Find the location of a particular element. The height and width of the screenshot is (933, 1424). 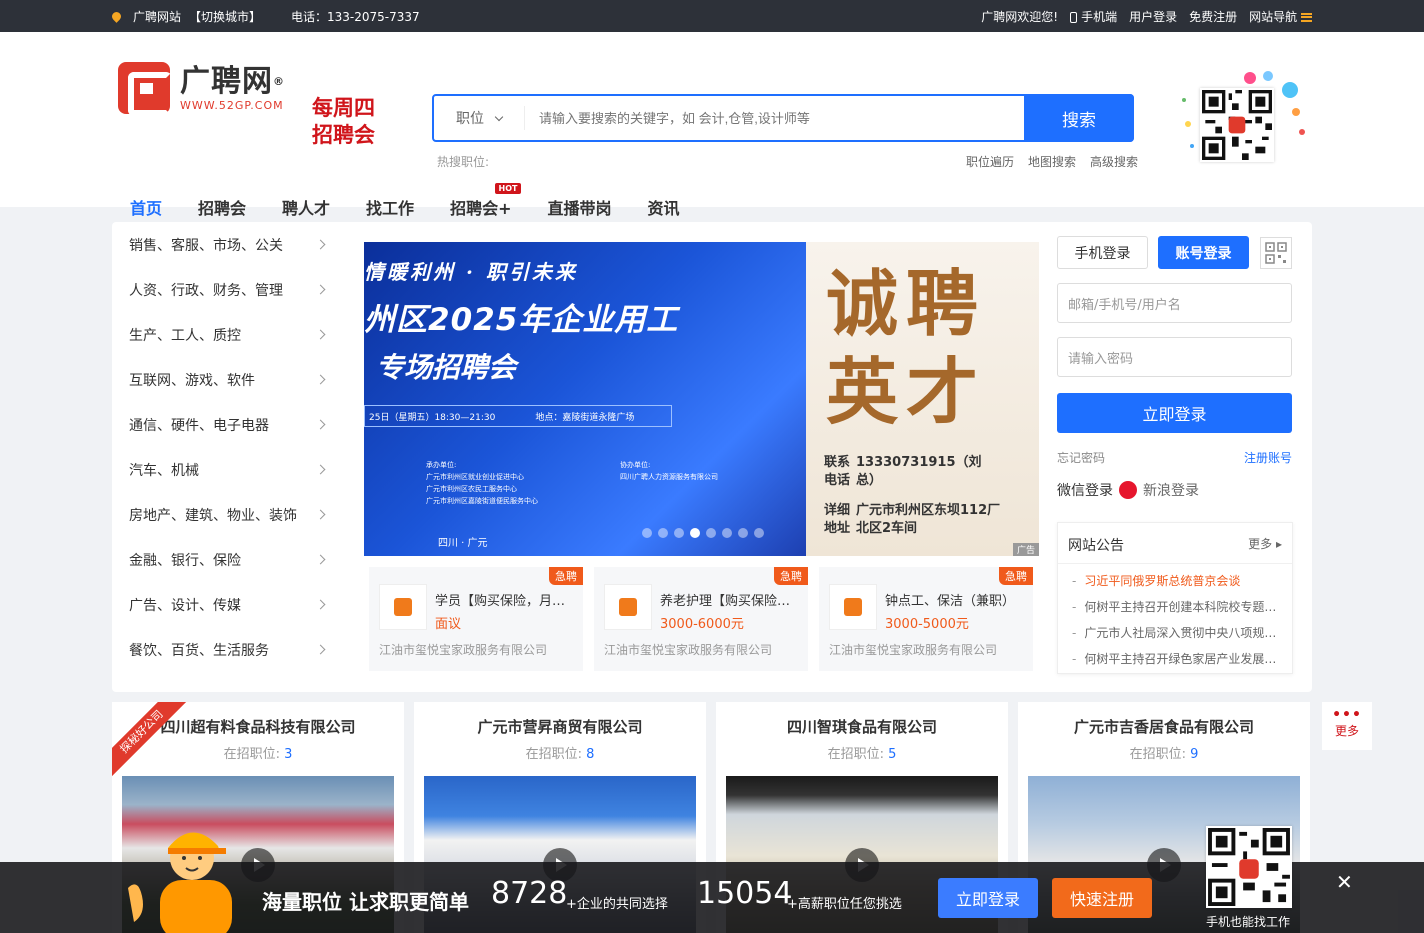

category-item: 汽车、机械 is located at coordinates (227, 469).